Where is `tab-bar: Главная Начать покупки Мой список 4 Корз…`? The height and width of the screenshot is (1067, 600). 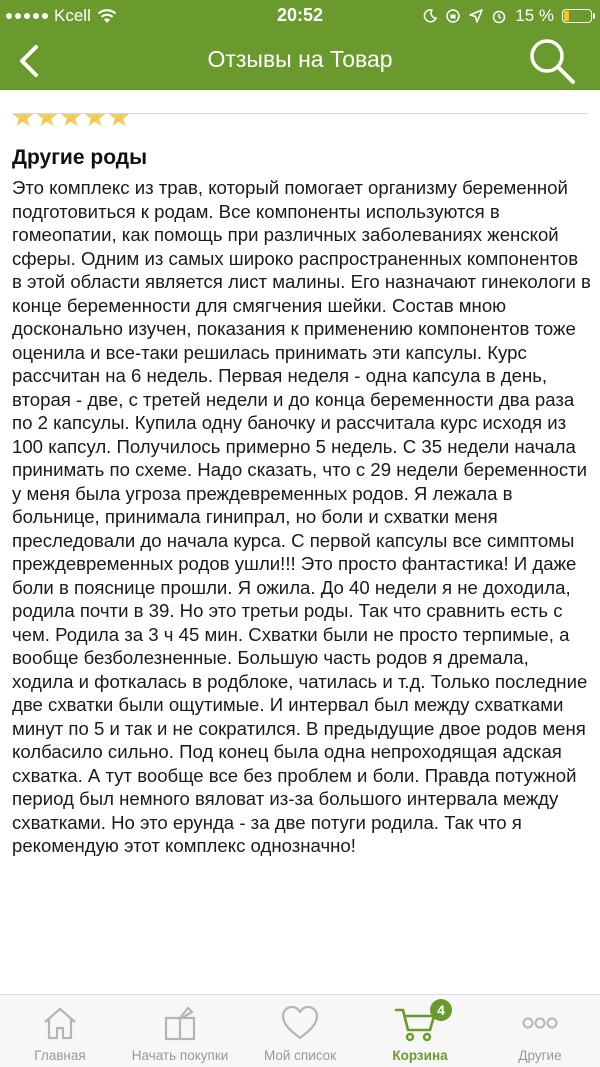
tab-bar: Главная Начать покупки Мой список 4 Корз… is located at coordinates (300, 1030).